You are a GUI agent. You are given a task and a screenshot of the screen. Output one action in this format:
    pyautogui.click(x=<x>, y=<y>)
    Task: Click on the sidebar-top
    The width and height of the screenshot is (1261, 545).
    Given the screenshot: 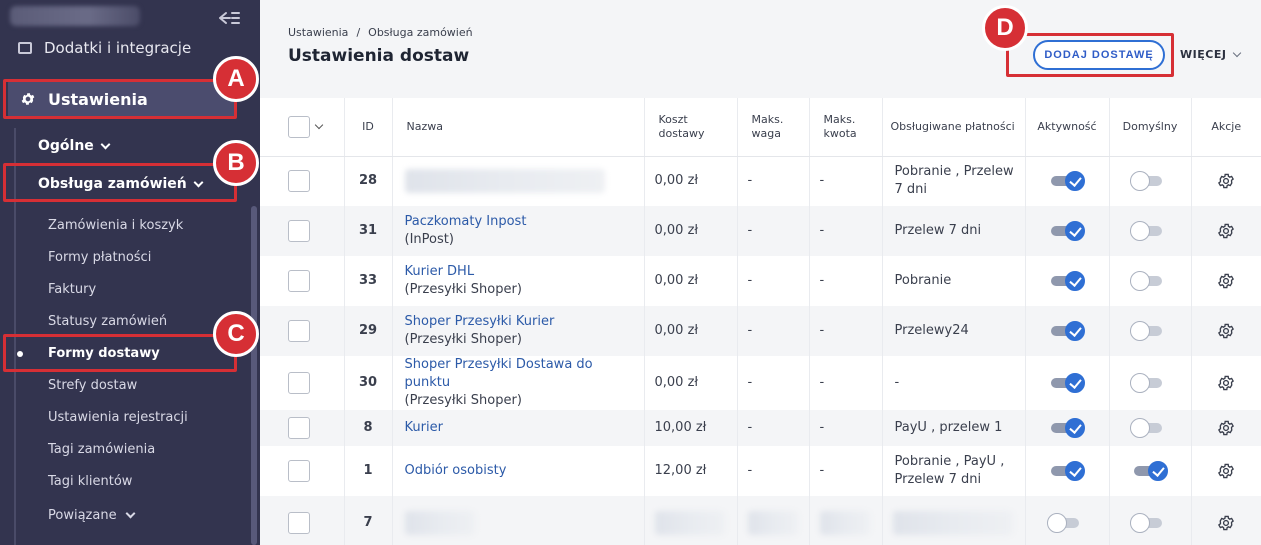 What is the action you would take?
    pyautogui.click(x=130, y=17)
    